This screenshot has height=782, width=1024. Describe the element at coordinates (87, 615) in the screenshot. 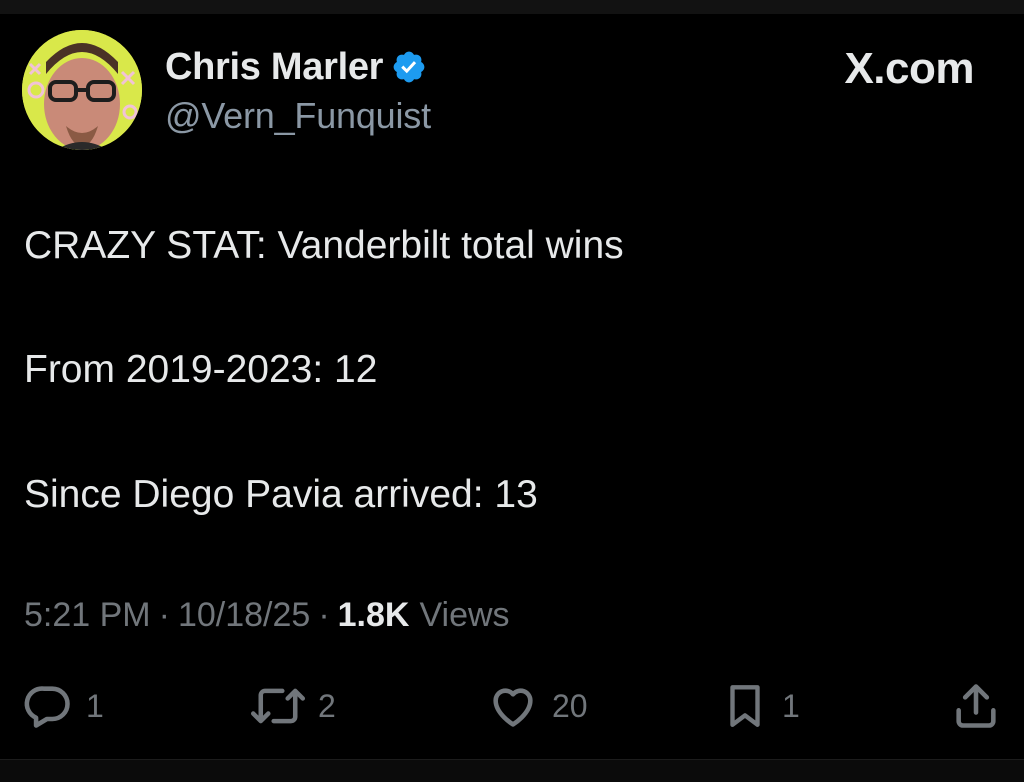

I see `post-time: 5:21 PM` at that location.